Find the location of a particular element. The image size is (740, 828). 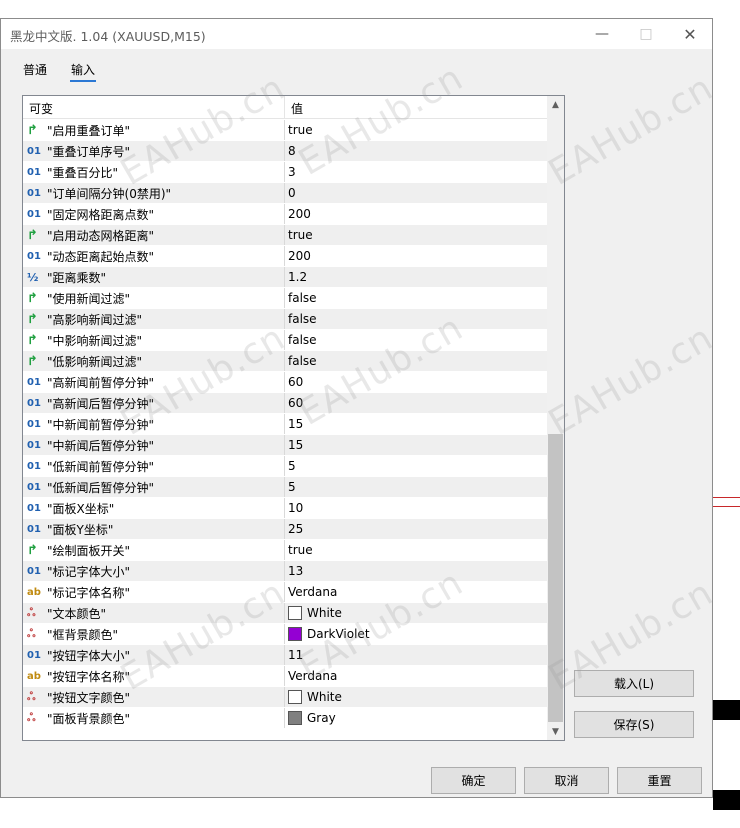

table-row: ↱ "中影响新闻过滤" false is located at coordinates (285, 340).